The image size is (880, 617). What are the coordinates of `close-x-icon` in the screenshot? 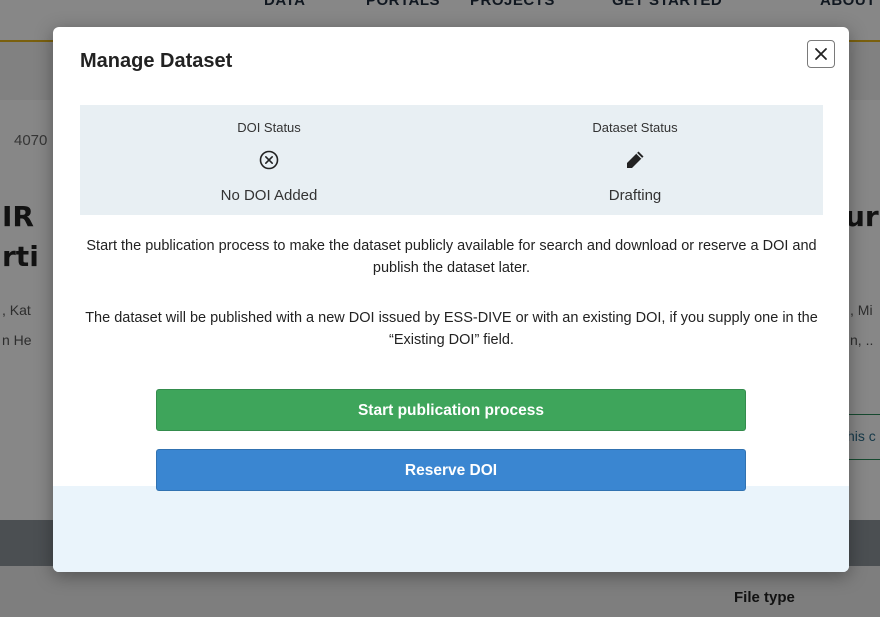 It's located at (821, 54).